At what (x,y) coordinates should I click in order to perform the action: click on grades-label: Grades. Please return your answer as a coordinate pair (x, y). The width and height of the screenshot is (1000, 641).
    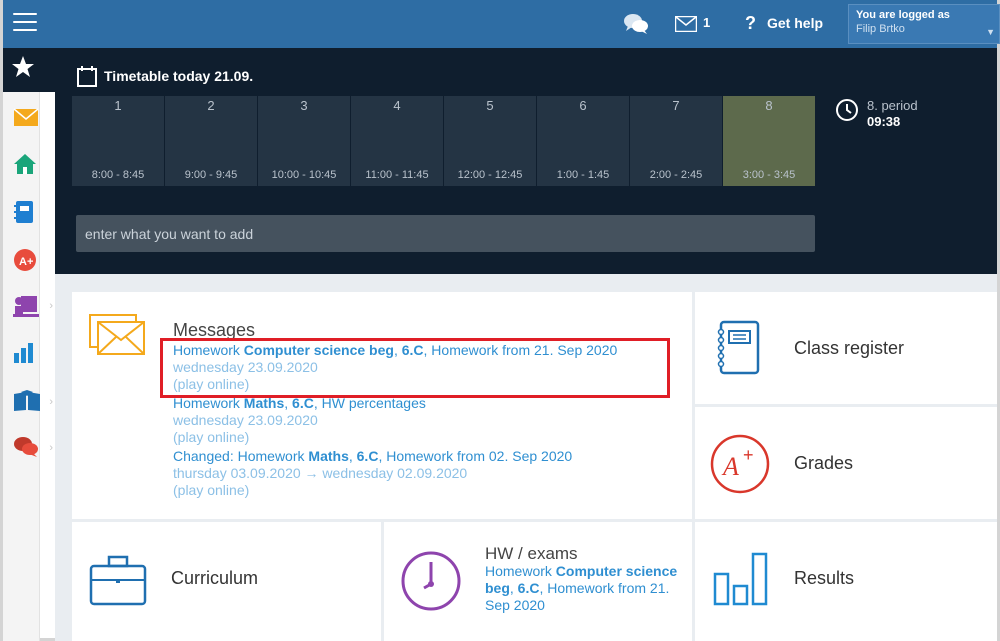
    Looking at the image, I should click on (824, 463).